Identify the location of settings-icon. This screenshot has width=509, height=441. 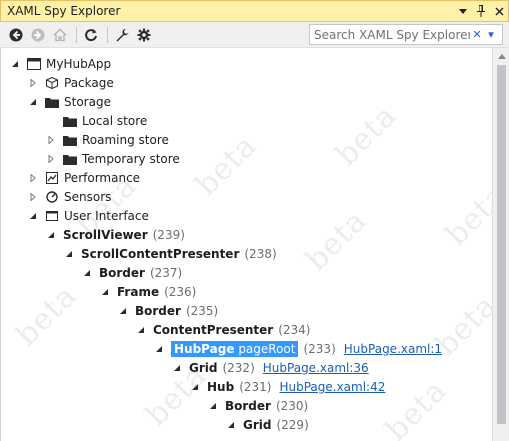
(144, 35).